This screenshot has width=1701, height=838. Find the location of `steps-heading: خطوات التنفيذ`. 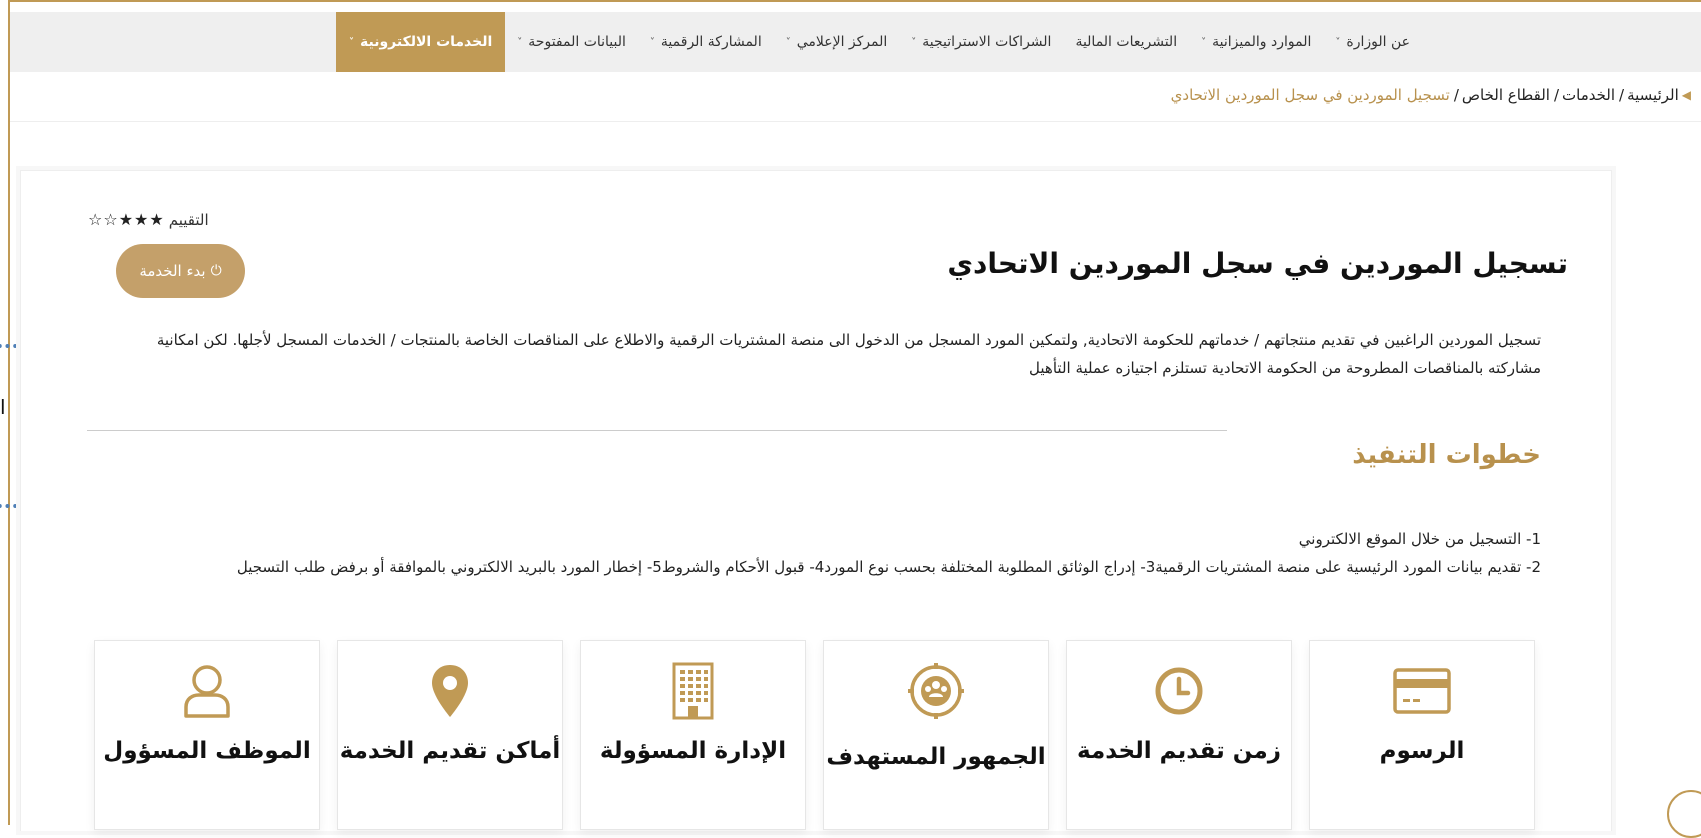

steps-heading: خطوات التنفيذ is located at coordinates (1446, 454).